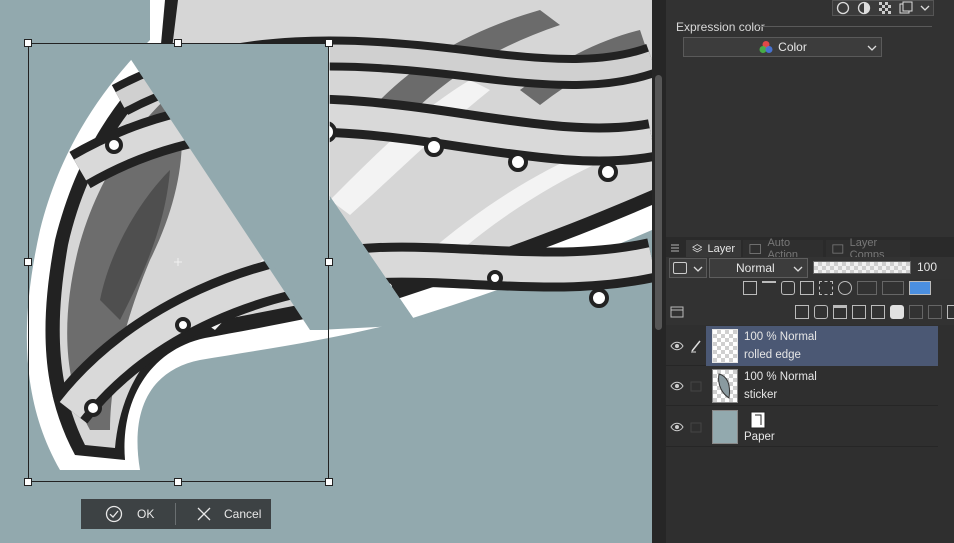 The image size is (954, 543). I want to click on transform-confirm-bar: OK Cancel, so click(176, 514).